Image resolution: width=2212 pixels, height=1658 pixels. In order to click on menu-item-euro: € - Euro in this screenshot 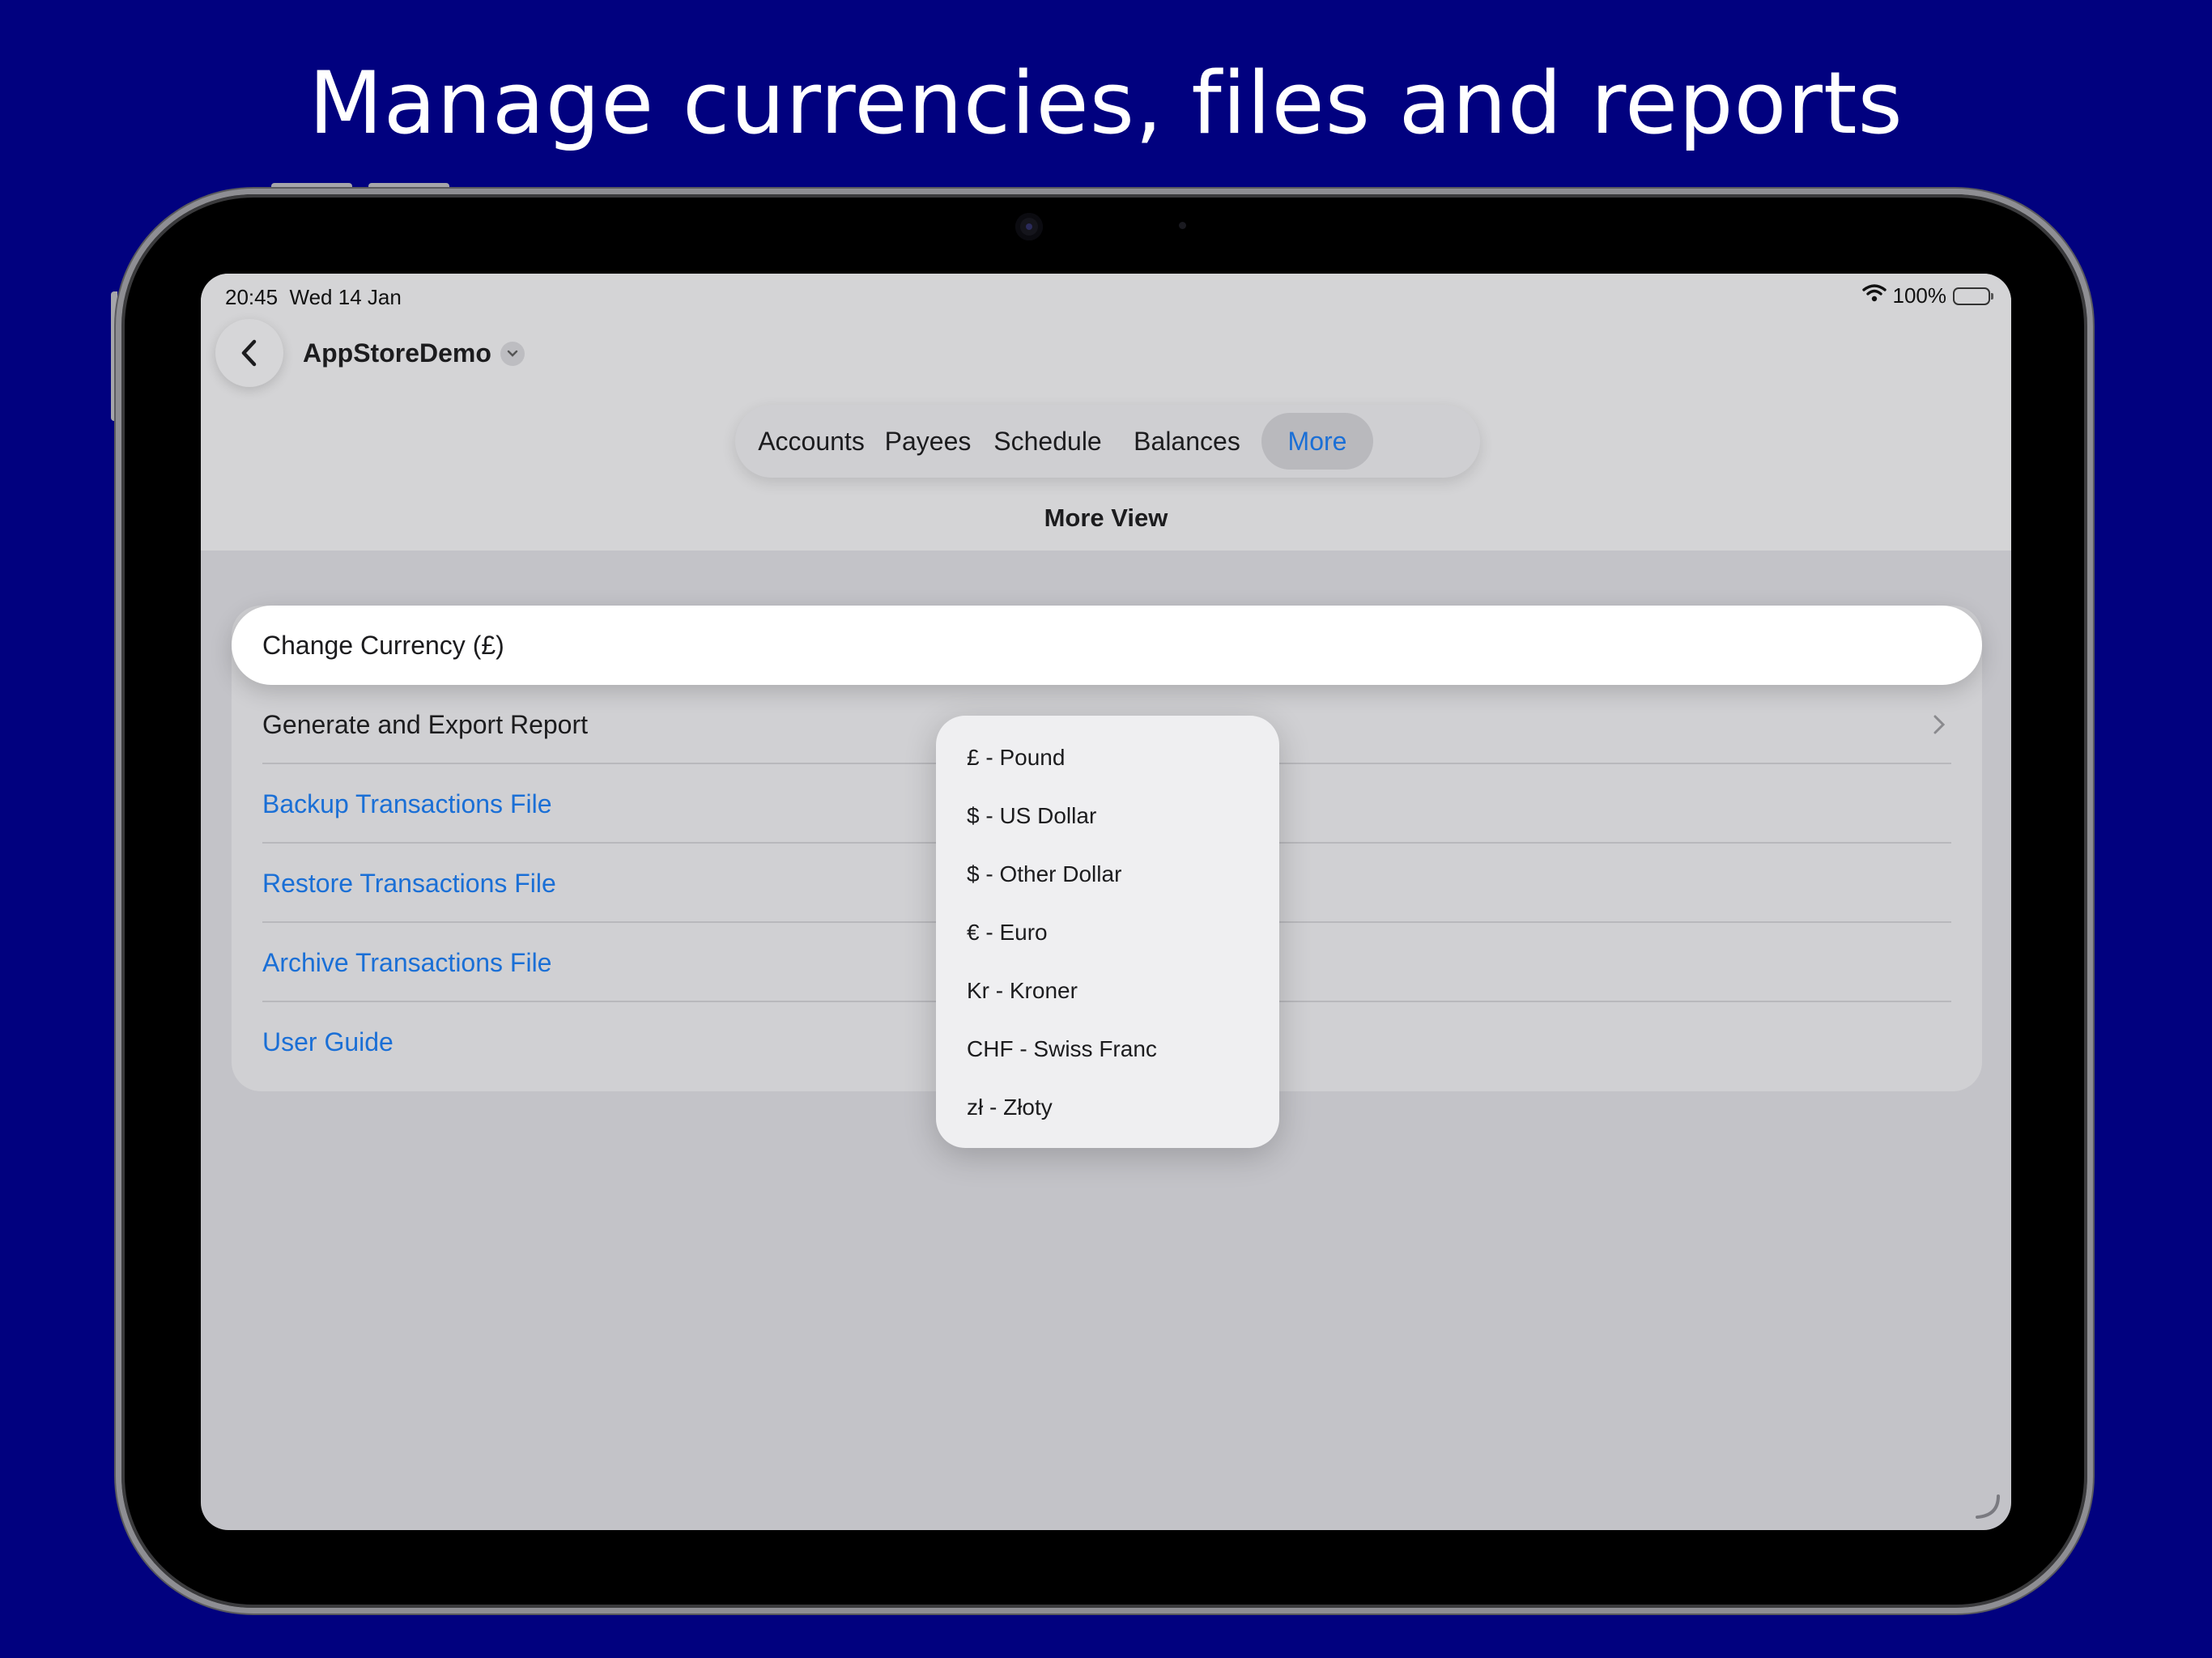, I will do `click(1008, 932)`.